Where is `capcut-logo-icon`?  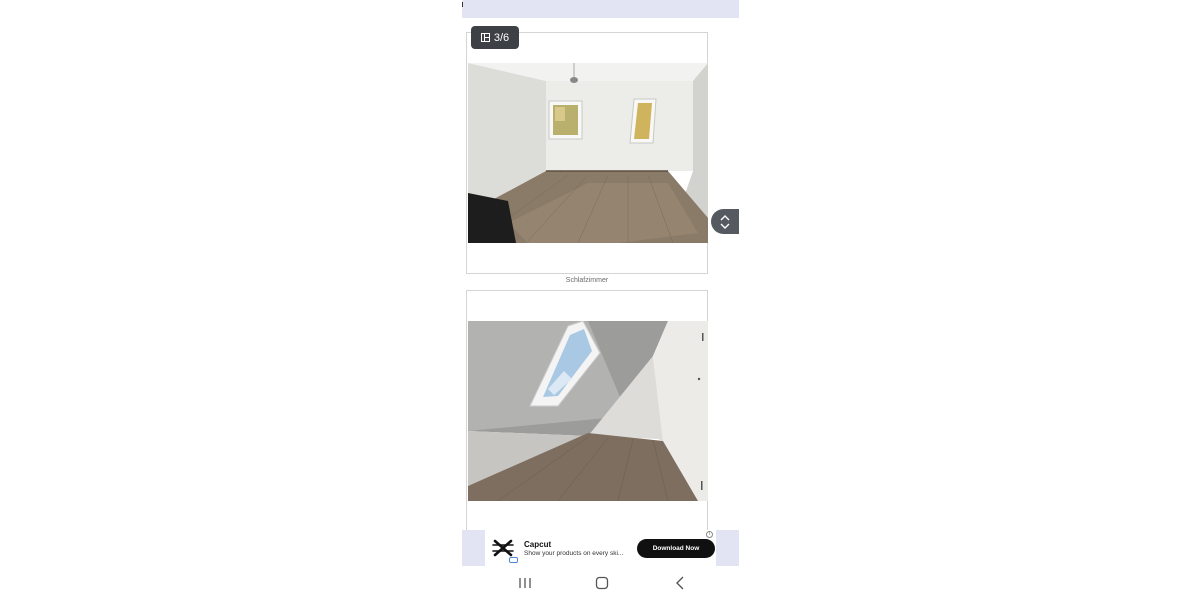 capcut-logo-icon is located at coordinates (503, 548).